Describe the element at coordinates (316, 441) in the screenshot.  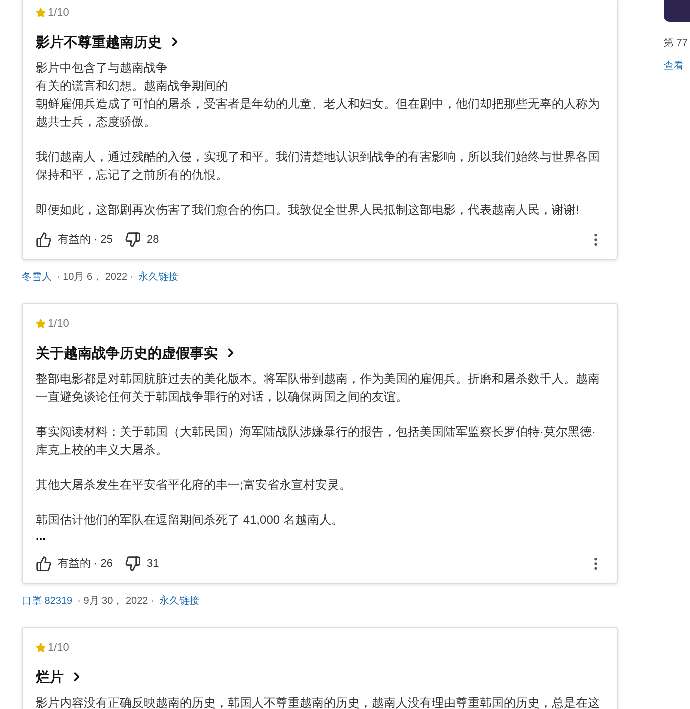
I see `review-paragraph: 事实阅读材料：关于韩国（大韩民国）海军陆战队涉嫌暴行的报告，包括美国陆军监察长罗伯特·莫尔黑德·库克上校的丰义大屠杀。` at that location.